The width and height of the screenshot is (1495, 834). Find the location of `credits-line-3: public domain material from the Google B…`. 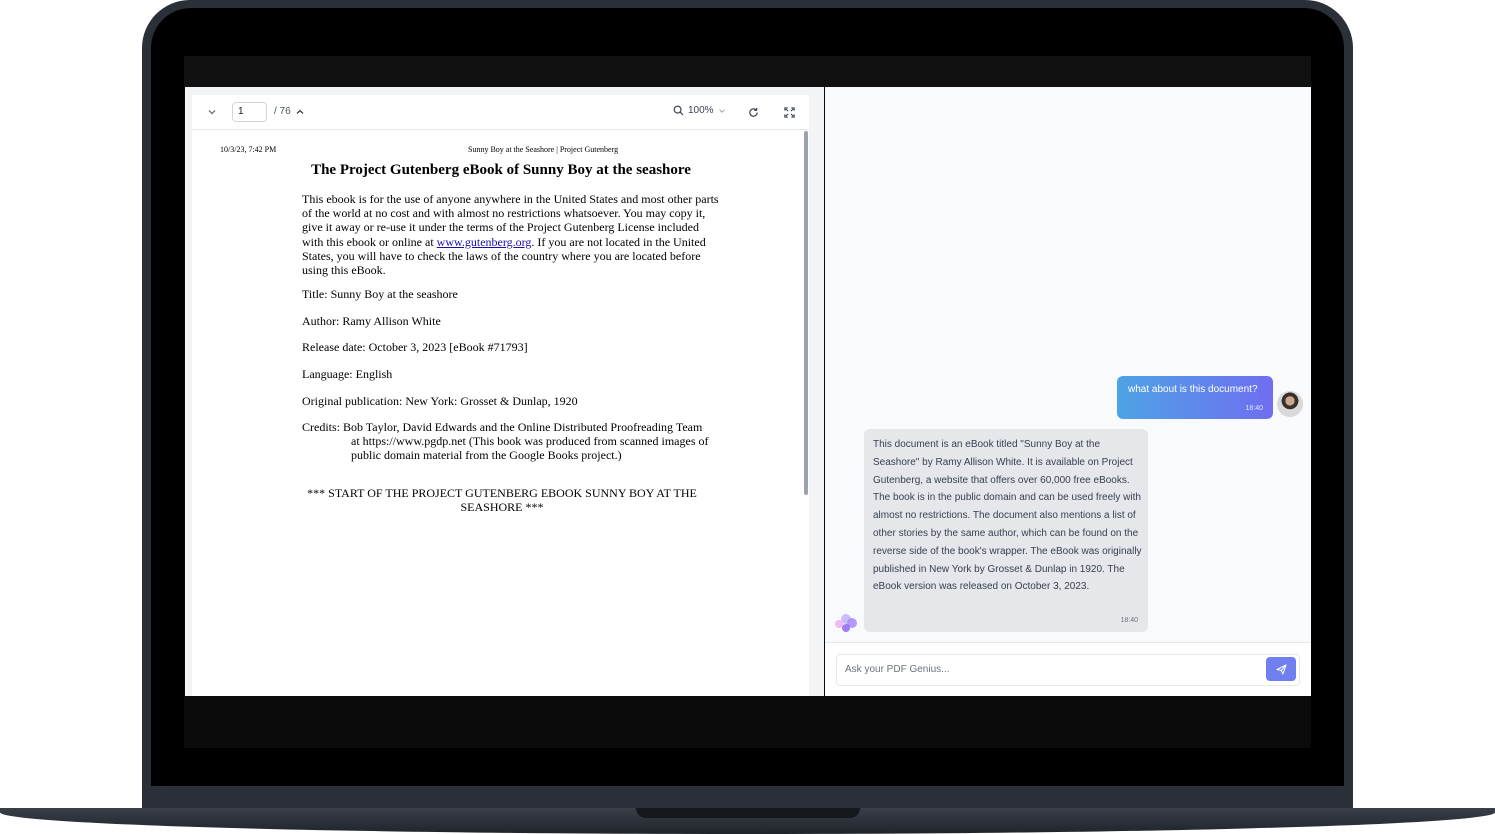

credits-line-3: public domain material from the Google B… is located at coordinates (486, 455).